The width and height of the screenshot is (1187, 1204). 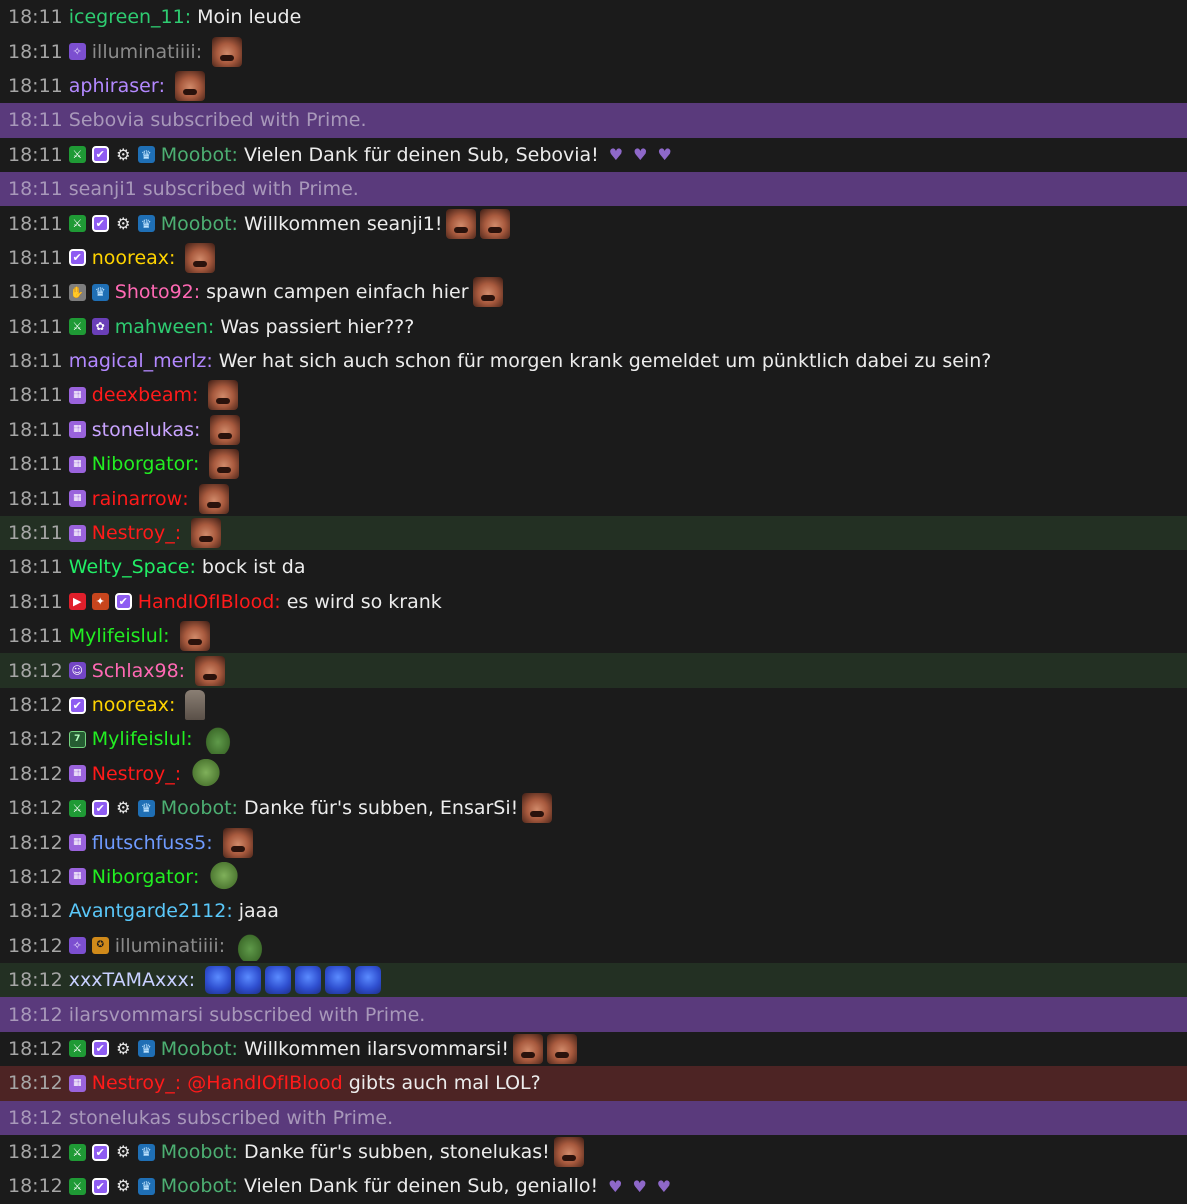 I want to click on username: HandIOfIBlood, so click(x=206, y=602).